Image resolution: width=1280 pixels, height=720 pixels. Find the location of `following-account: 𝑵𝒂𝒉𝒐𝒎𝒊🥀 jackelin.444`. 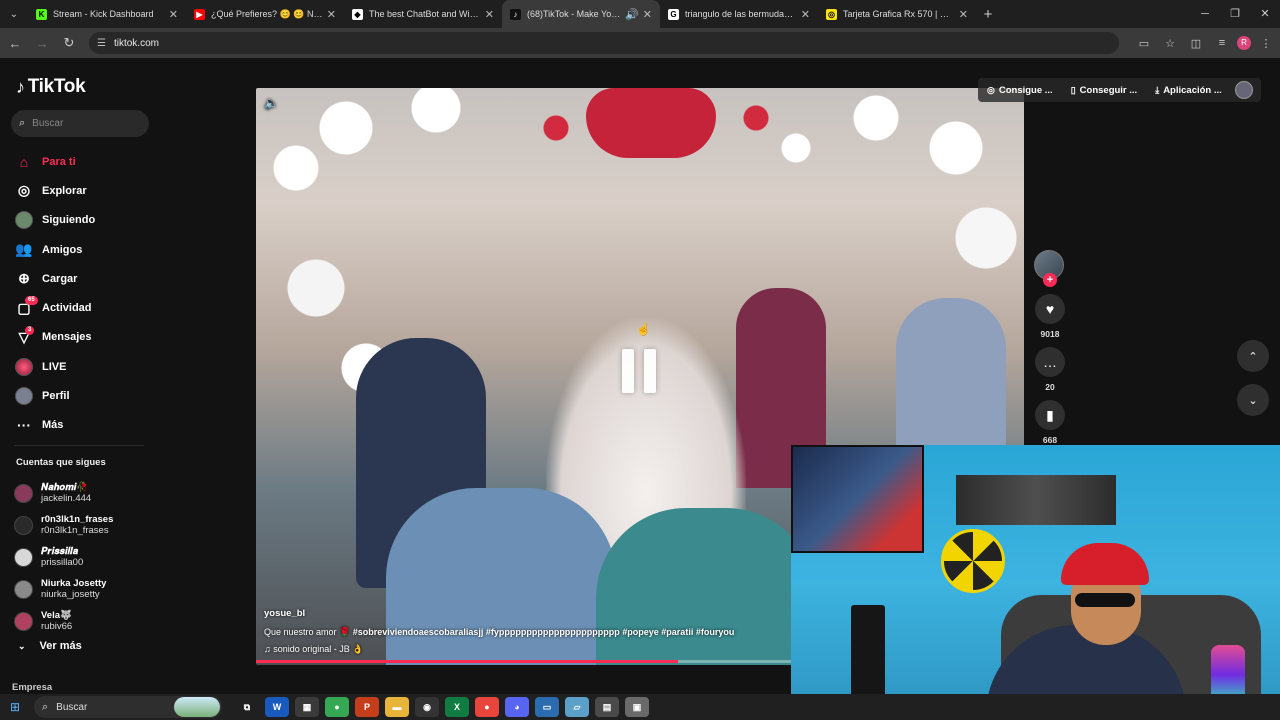

following-account: 𝑵𝒂𝒉𝒐𝒎𝒊🥀 jackelin.444 is located at coordinates (63, 493).